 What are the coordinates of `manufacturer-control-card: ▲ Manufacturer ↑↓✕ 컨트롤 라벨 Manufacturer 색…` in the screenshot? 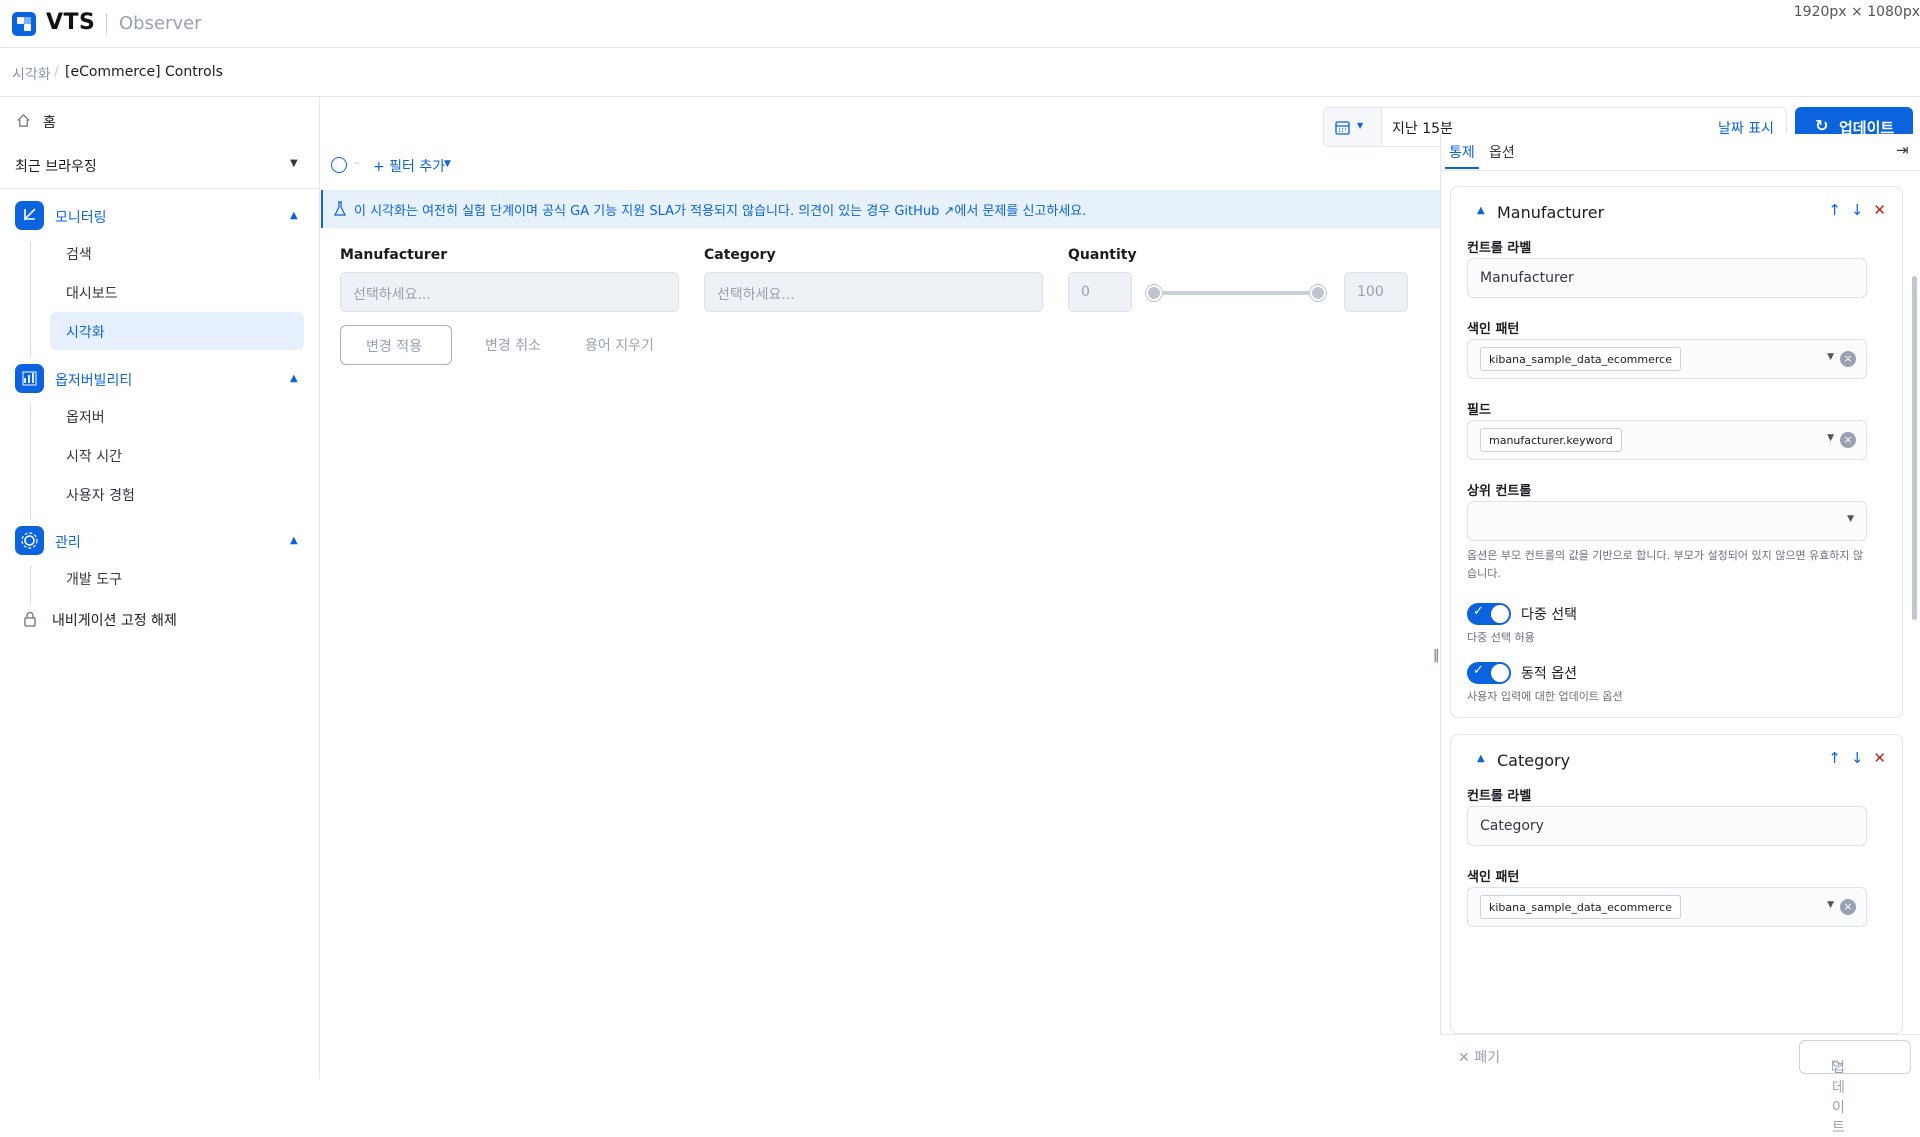 It's located at (1676, 452).